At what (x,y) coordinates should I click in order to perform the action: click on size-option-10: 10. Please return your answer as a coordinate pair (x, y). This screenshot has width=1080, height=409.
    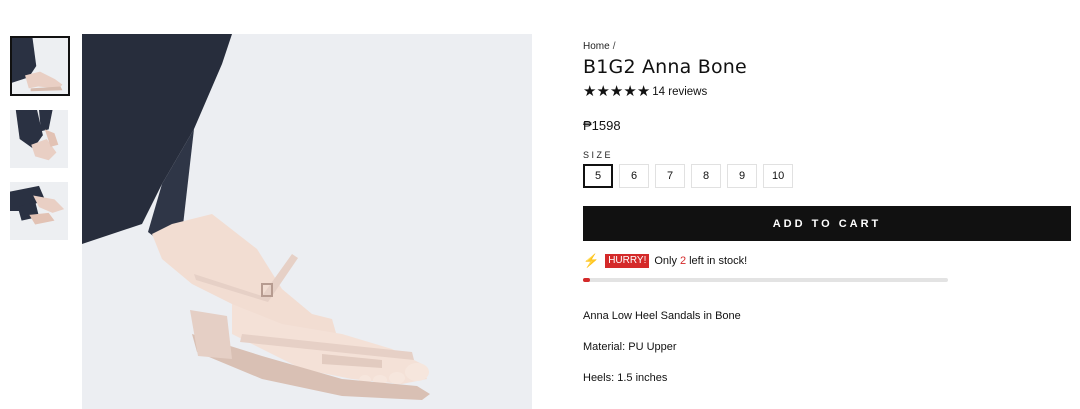
    Looking at the image, I should click on (778, 176).